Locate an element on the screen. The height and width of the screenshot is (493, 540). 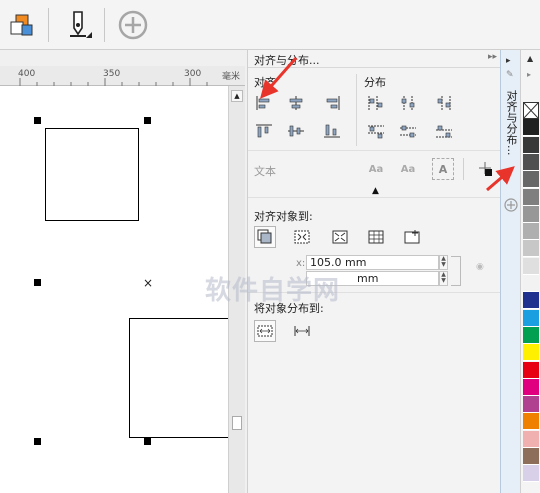
arrow-to-align-left-icon is located at coordinates (279, 78).